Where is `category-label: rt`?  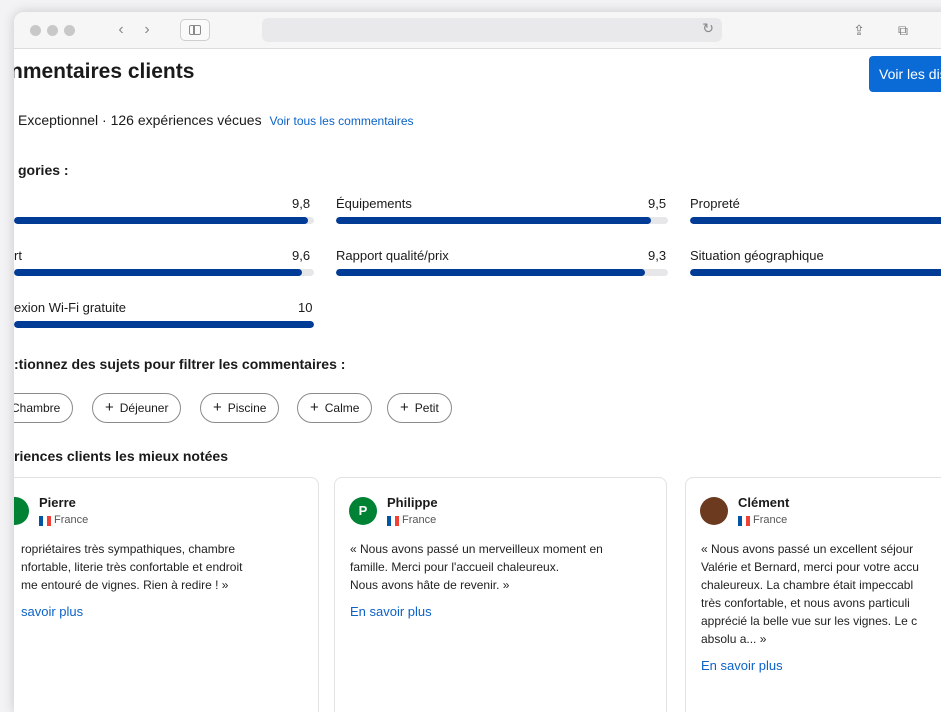 category-label: rt is located at coordinates (18, 255).